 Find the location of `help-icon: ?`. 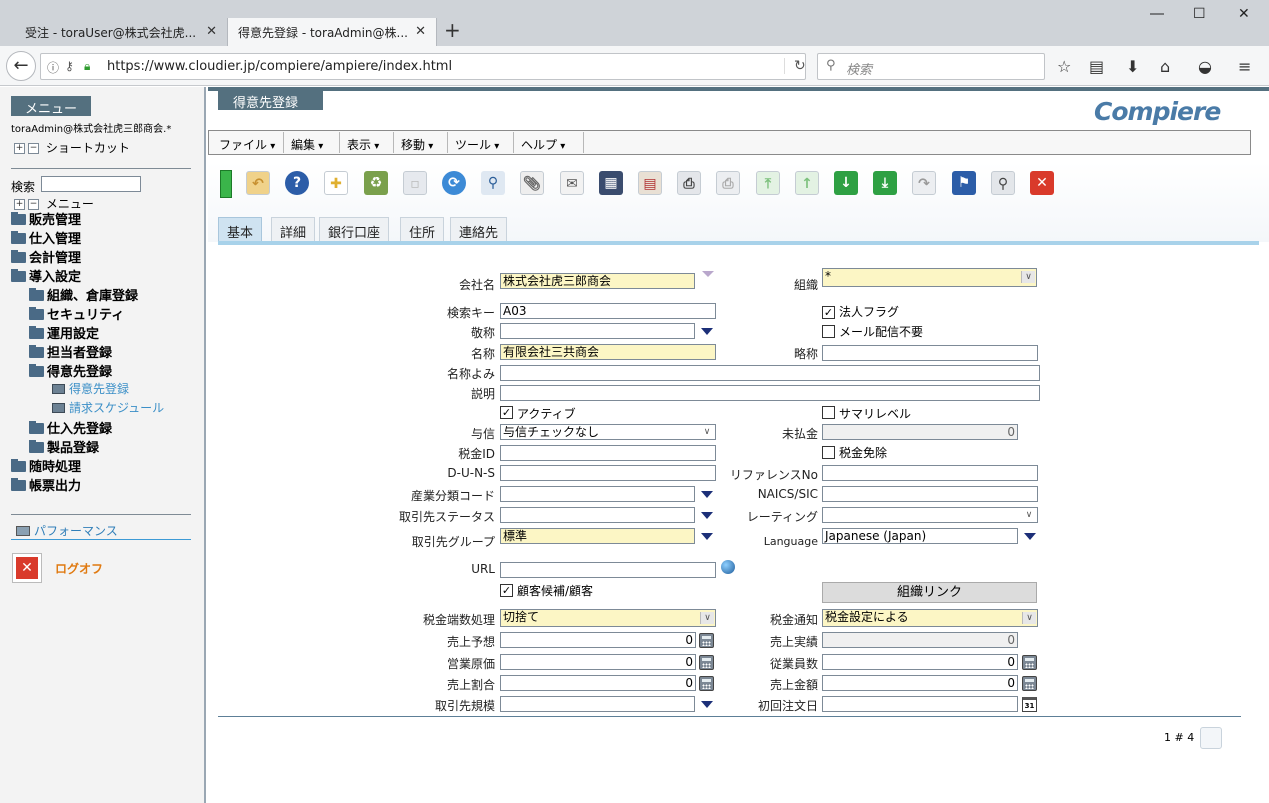

help-icon: ? is located at coordinates (297, 183).